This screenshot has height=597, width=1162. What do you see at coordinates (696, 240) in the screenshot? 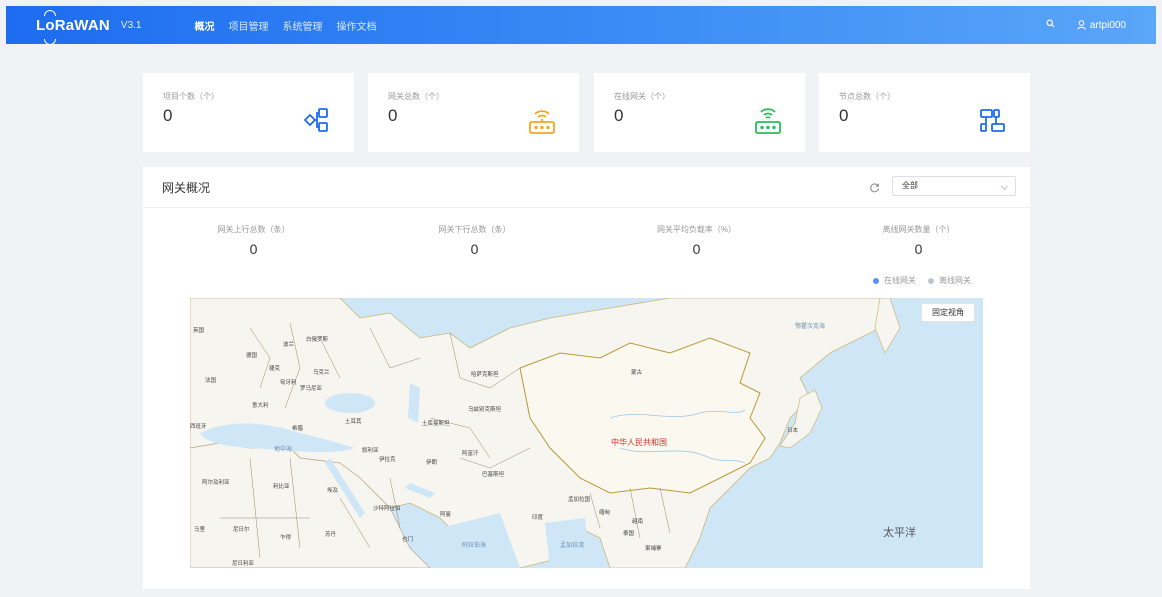
I see `metric-average-load: 网关平均负载率（%） 0` at bounding box center [696, 240].